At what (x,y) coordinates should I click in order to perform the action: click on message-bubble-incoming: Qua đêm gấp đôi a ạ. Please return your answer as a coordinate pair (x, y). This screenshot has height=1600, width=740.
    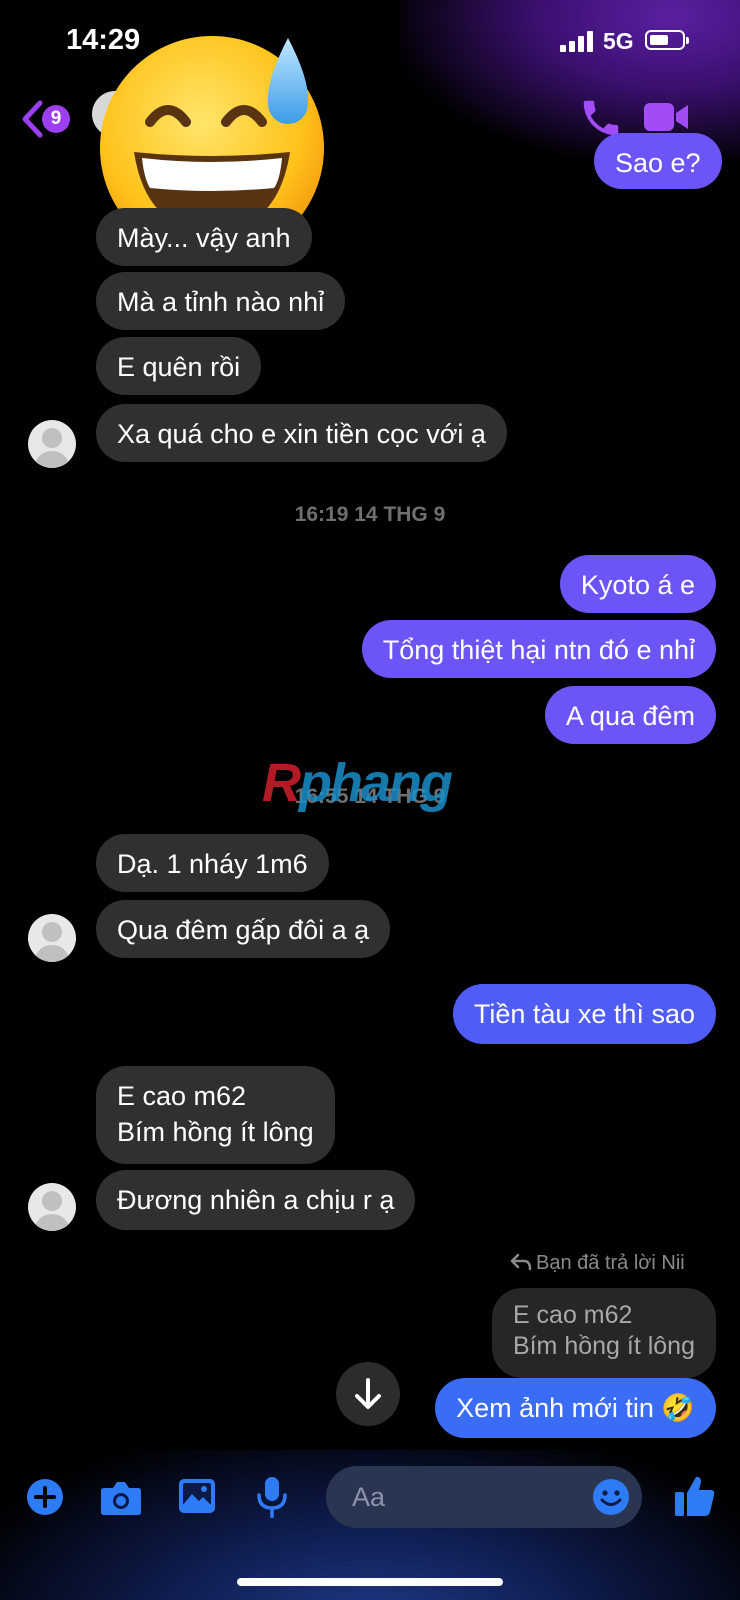
    Looking at the image, I should click on (243, 929).